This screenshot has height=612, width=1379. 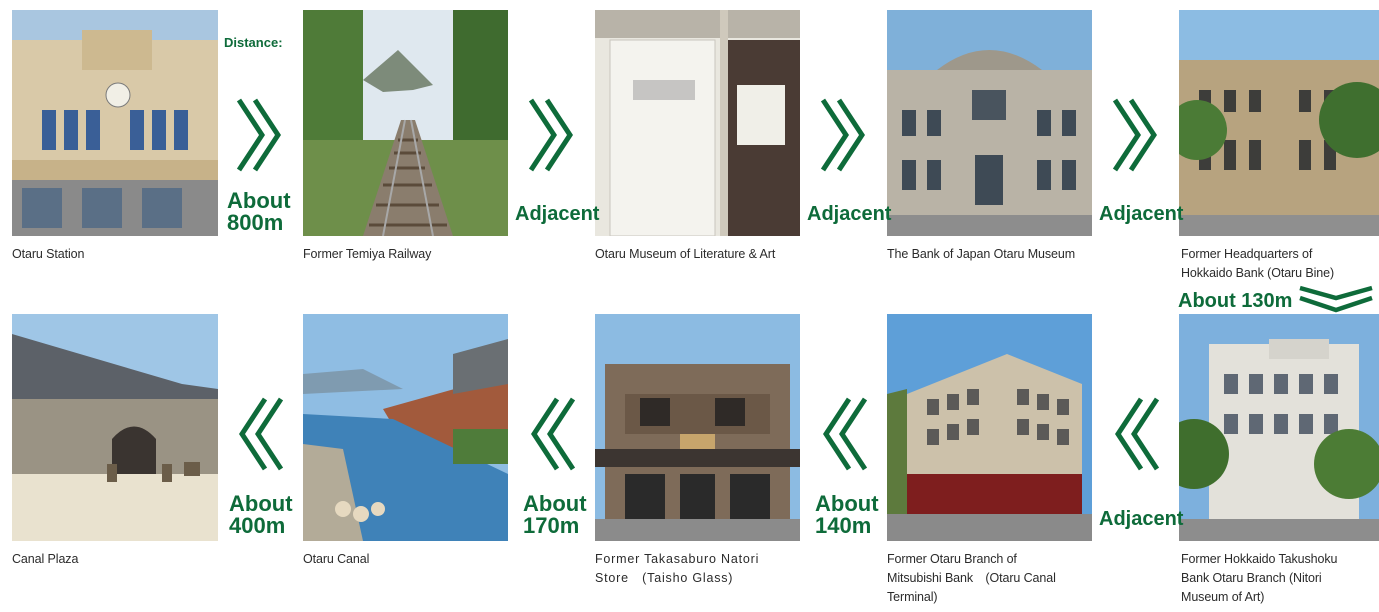 I want to click on photo-former-temiya-railway, so click(x=405, y=123).